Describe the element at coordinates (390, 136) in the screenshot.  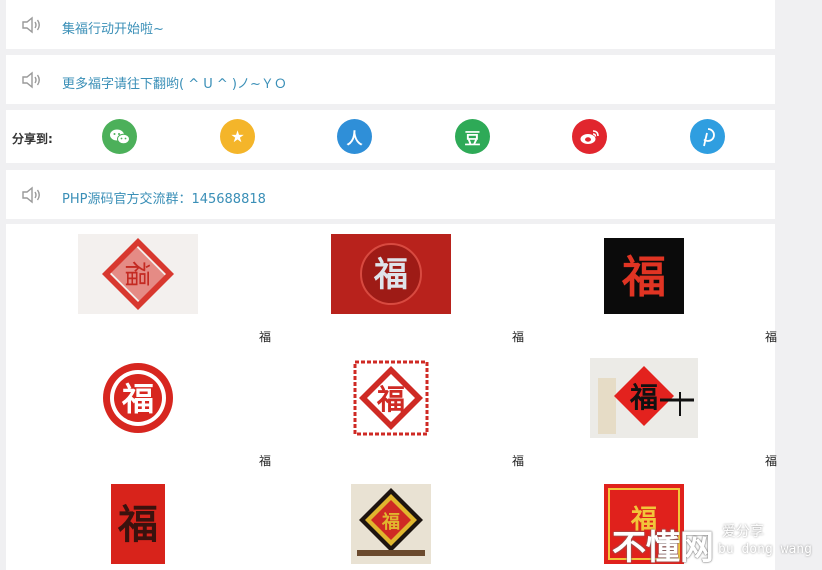
I see `share-bar: 分享到: ★ 人 豆` at that location.